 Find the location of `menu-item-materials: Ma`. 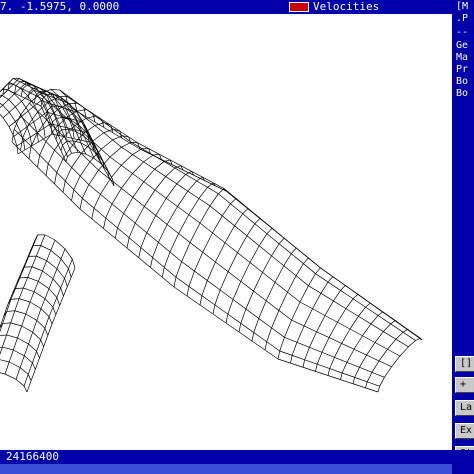

menu-item-materials: Ma is located at coordinates (462, 58).